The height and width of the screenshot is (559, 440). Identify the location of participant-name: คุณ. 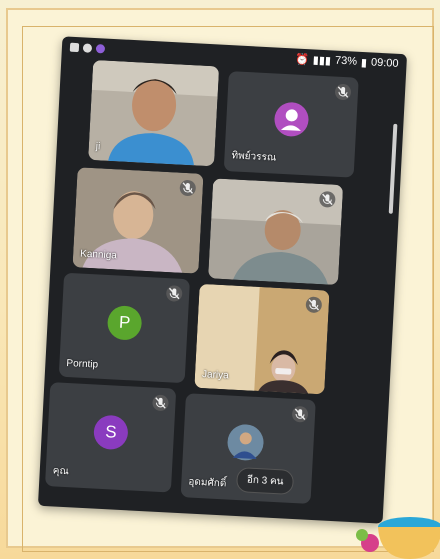
(61, 471).